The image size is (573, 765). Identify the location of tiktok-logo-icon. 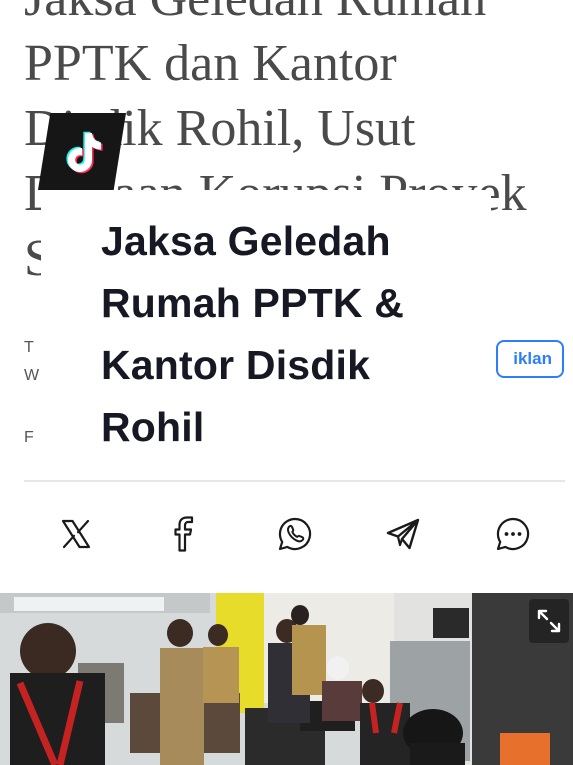
(82, 151).